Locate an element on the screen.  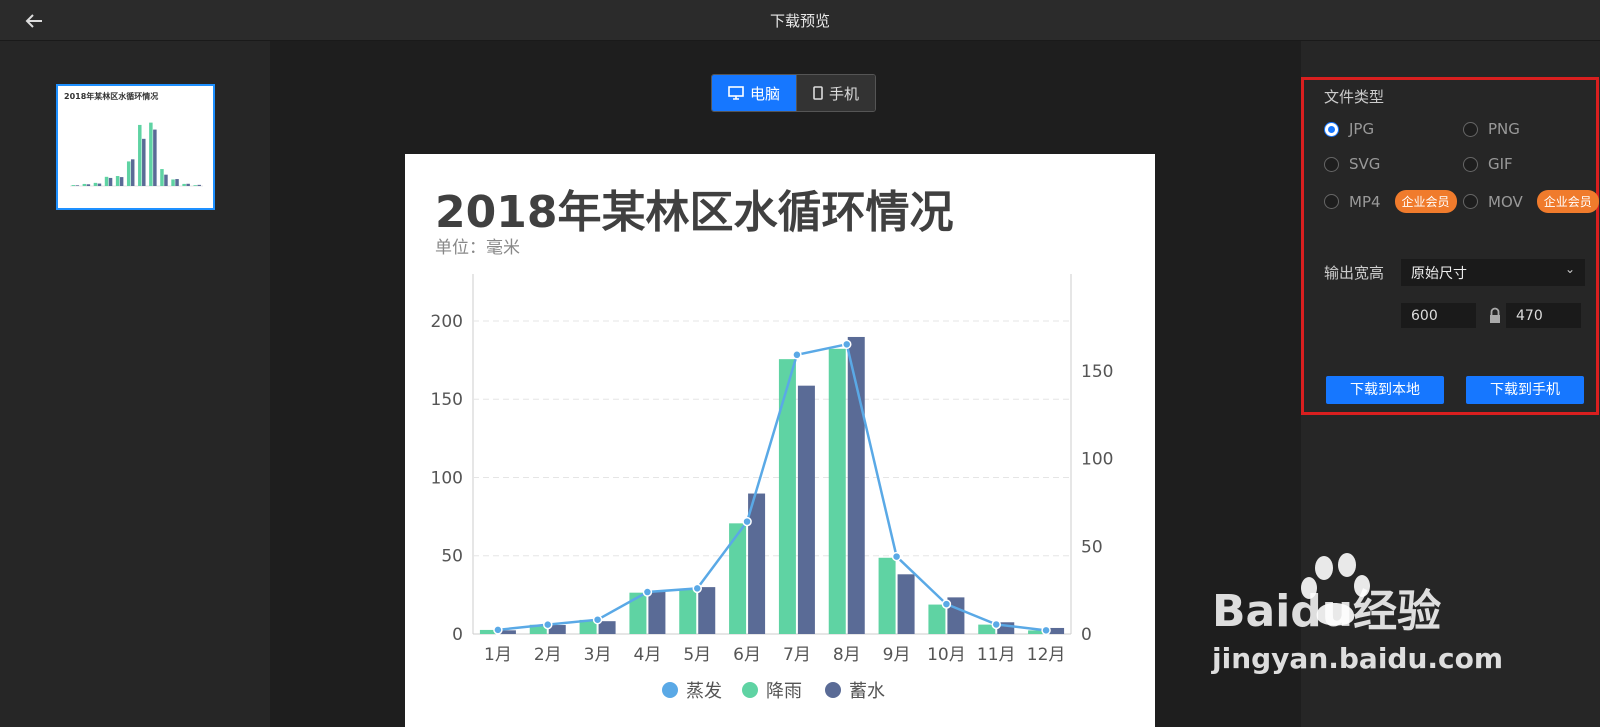
mobile-tab: 手机 is located at coordinates (836, 93).